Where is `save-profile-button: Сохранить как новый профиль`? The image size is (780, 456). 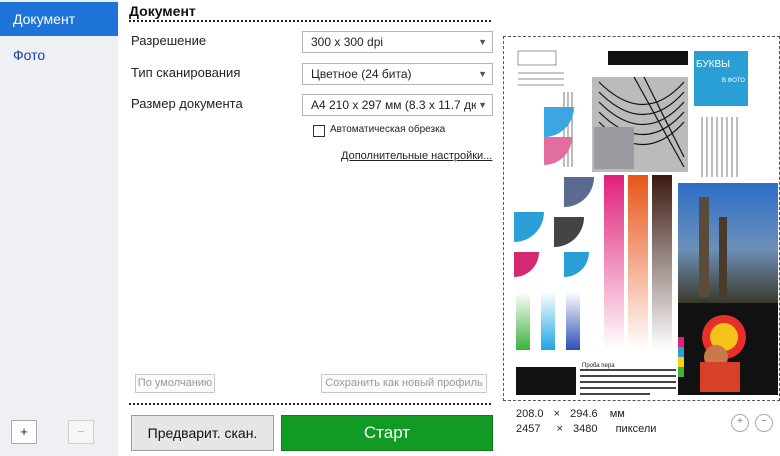
save-profile-button: Сохранить как новый профиль is located at coordinates (404, 383).